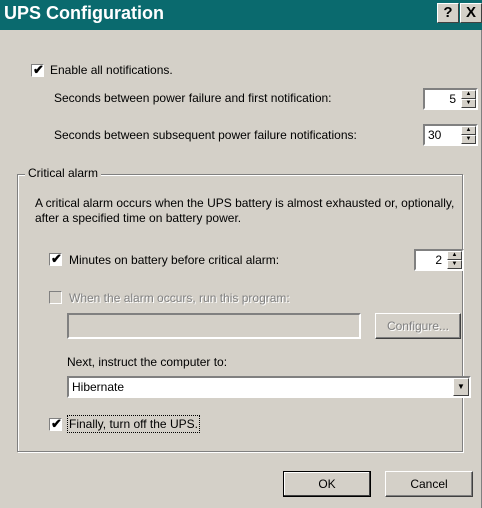 This screenshot has width=482, height=508. Describe the element at coordinates (471, 13) in the screenshot. I see `close-button: X` at that location.